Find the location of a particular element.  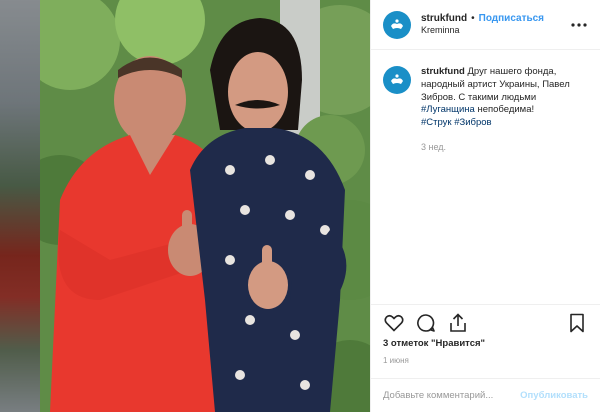

bookmark-icon is located at coordinates (577, 323).